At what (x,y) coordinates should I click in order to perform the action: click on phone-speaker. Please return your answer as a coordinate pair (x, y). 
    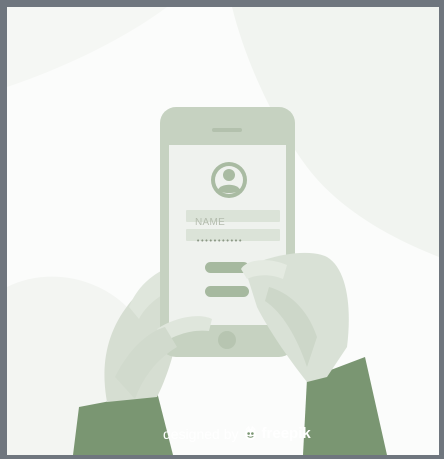
    Looking at the image, I should click on (227, 130).